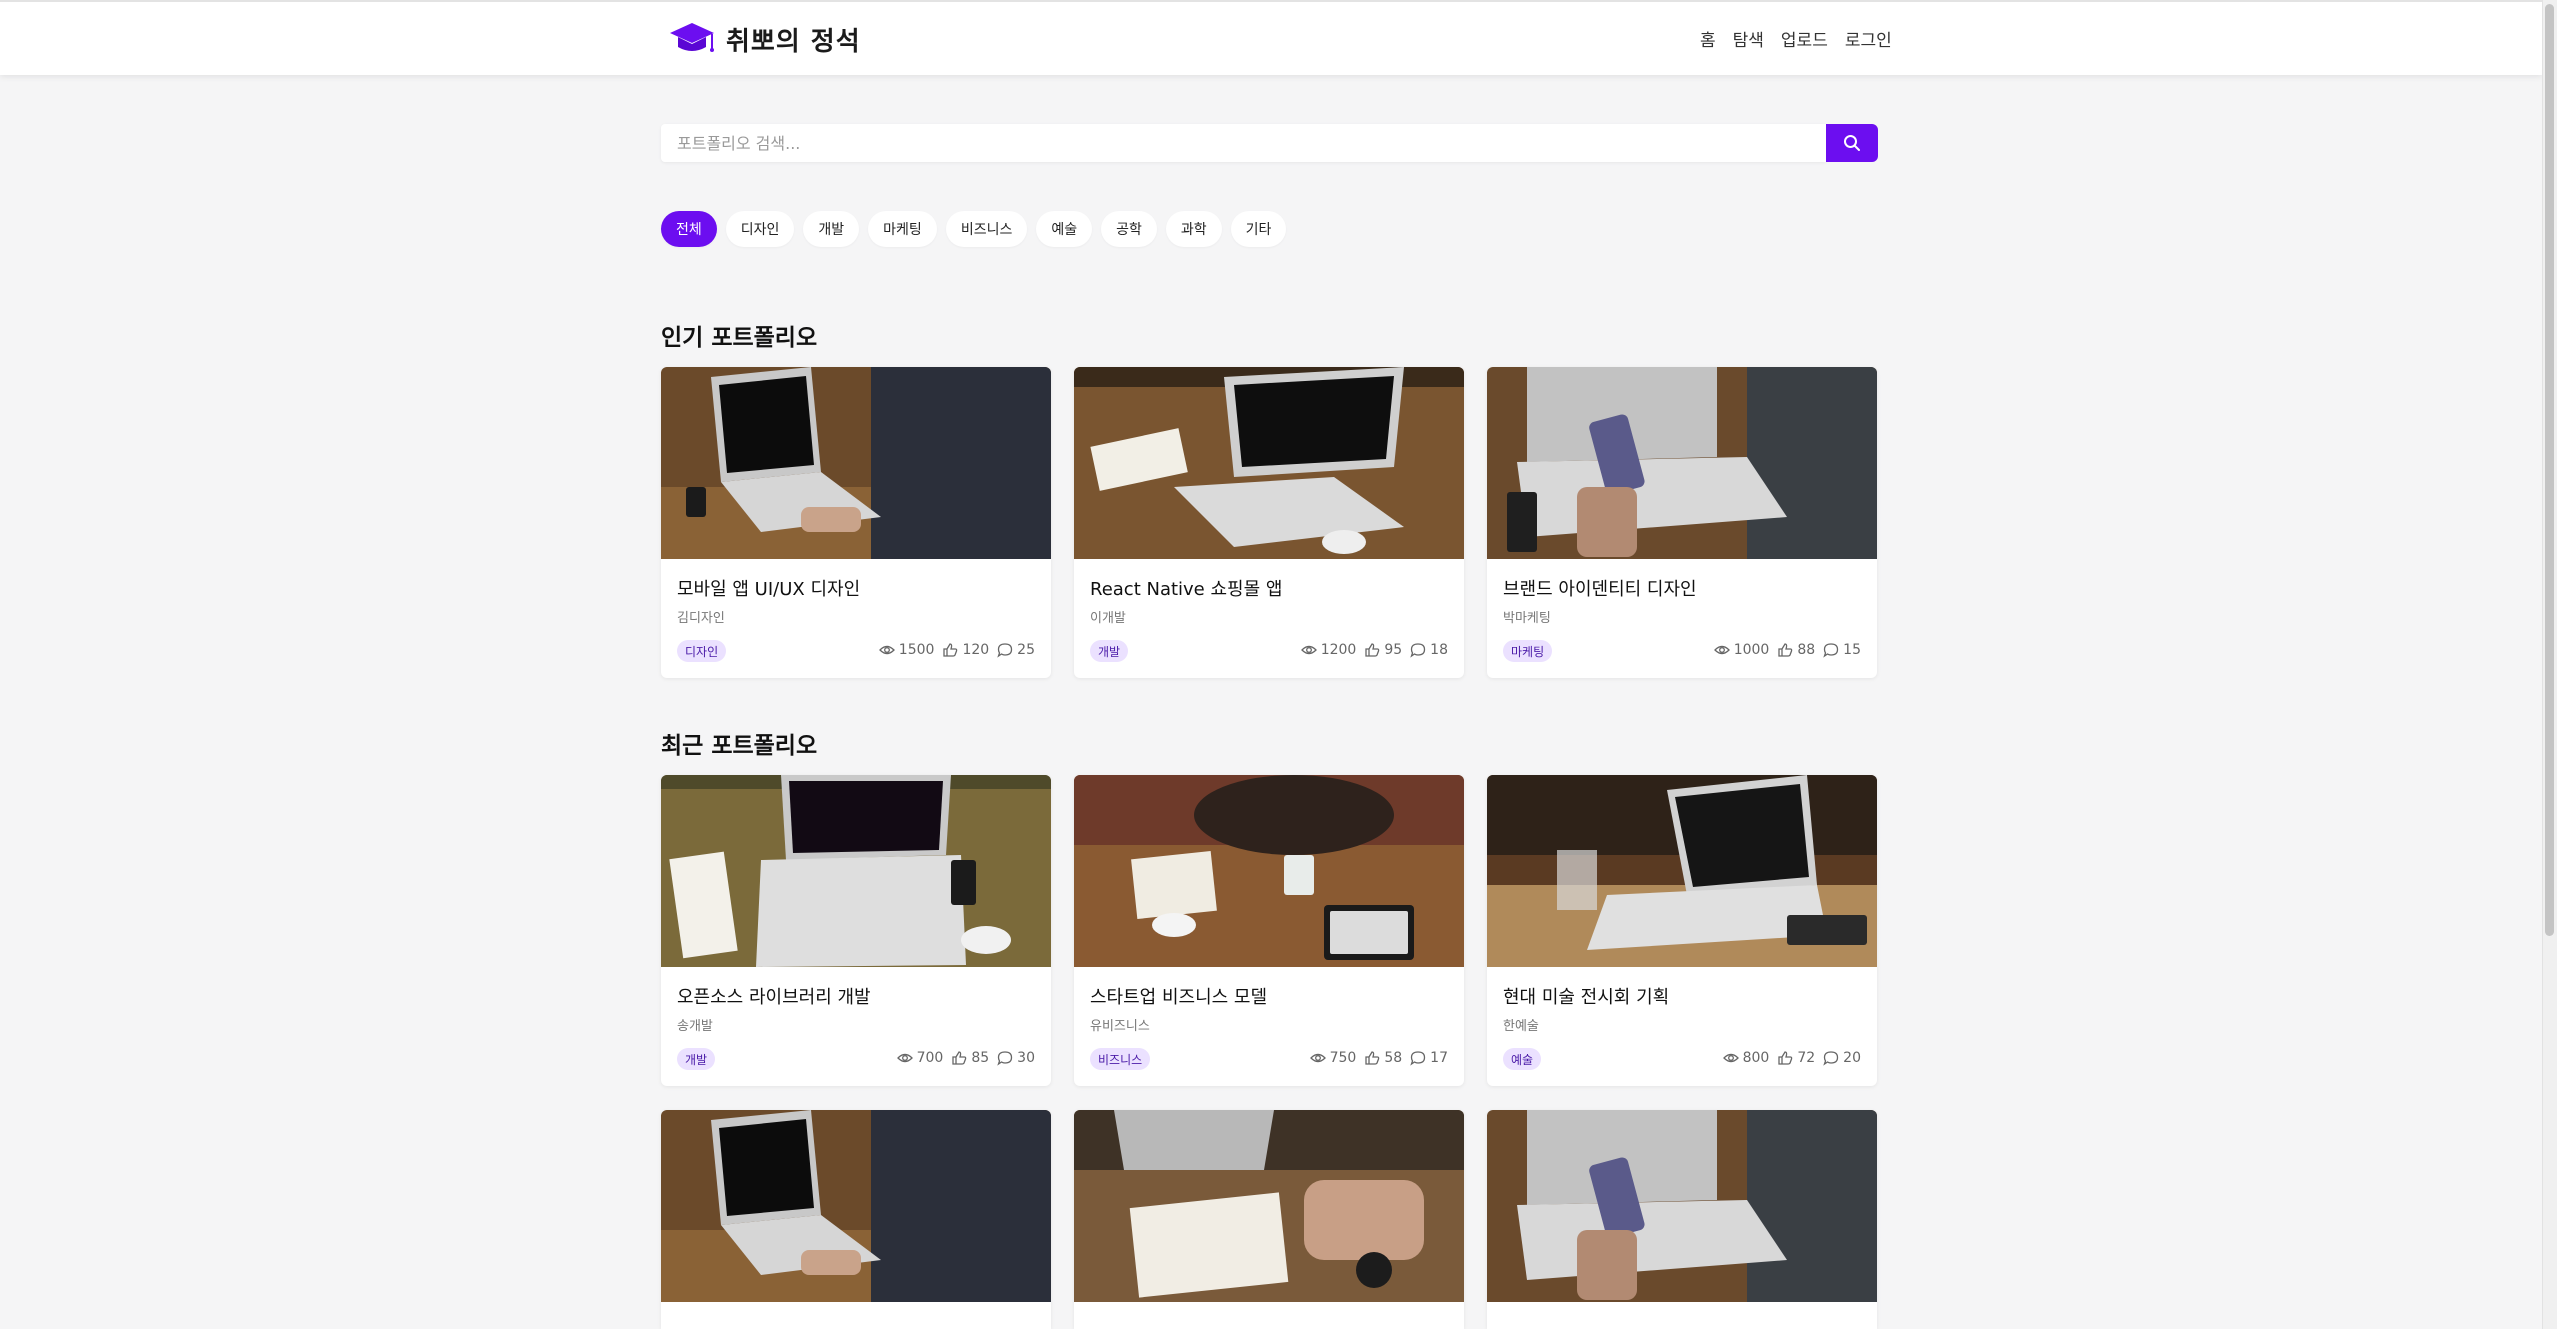  Describe the element at coordinates (902, 229) in the screenshot. I see `category-chip-marketing: 마케팅` at that location.